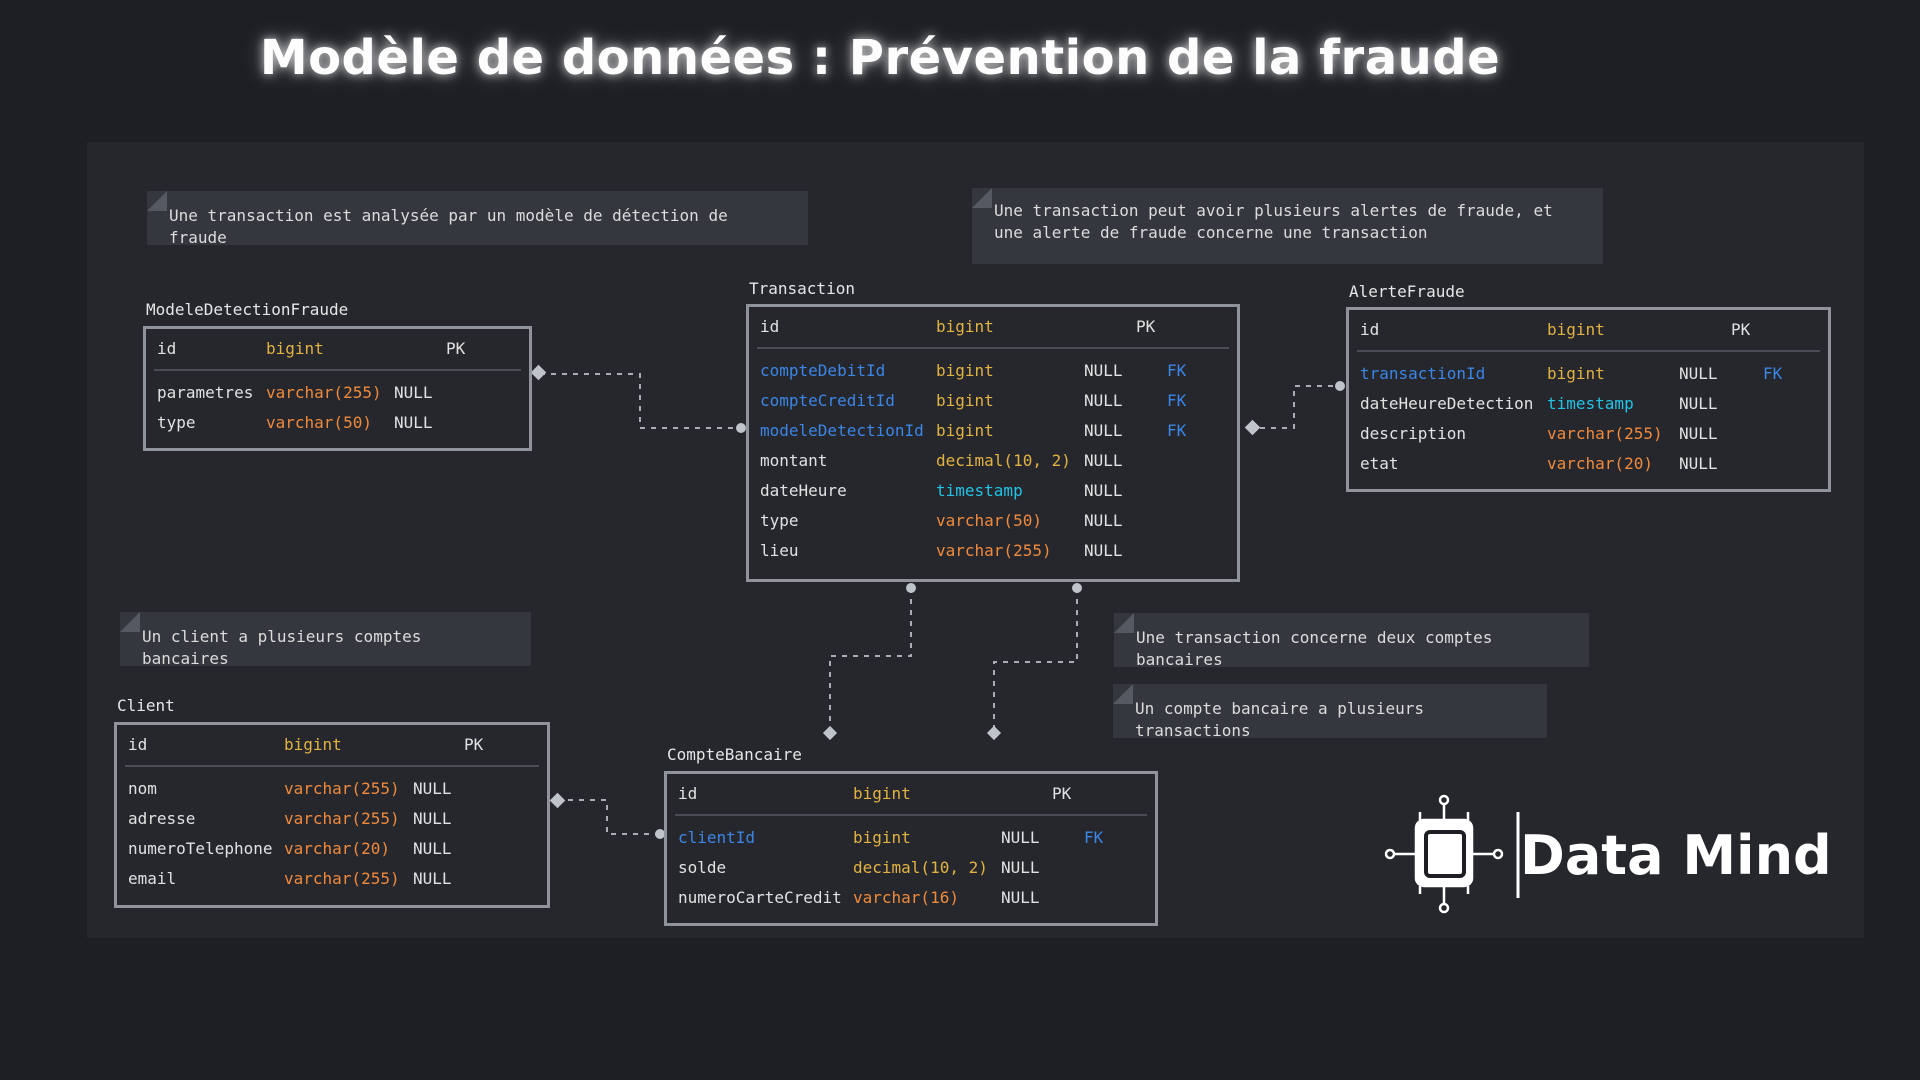 This screenshot has width=1920, height=1080. I want to click on column-row: numeroCarteCredit varchar(16) NULL, so click(859, 897).